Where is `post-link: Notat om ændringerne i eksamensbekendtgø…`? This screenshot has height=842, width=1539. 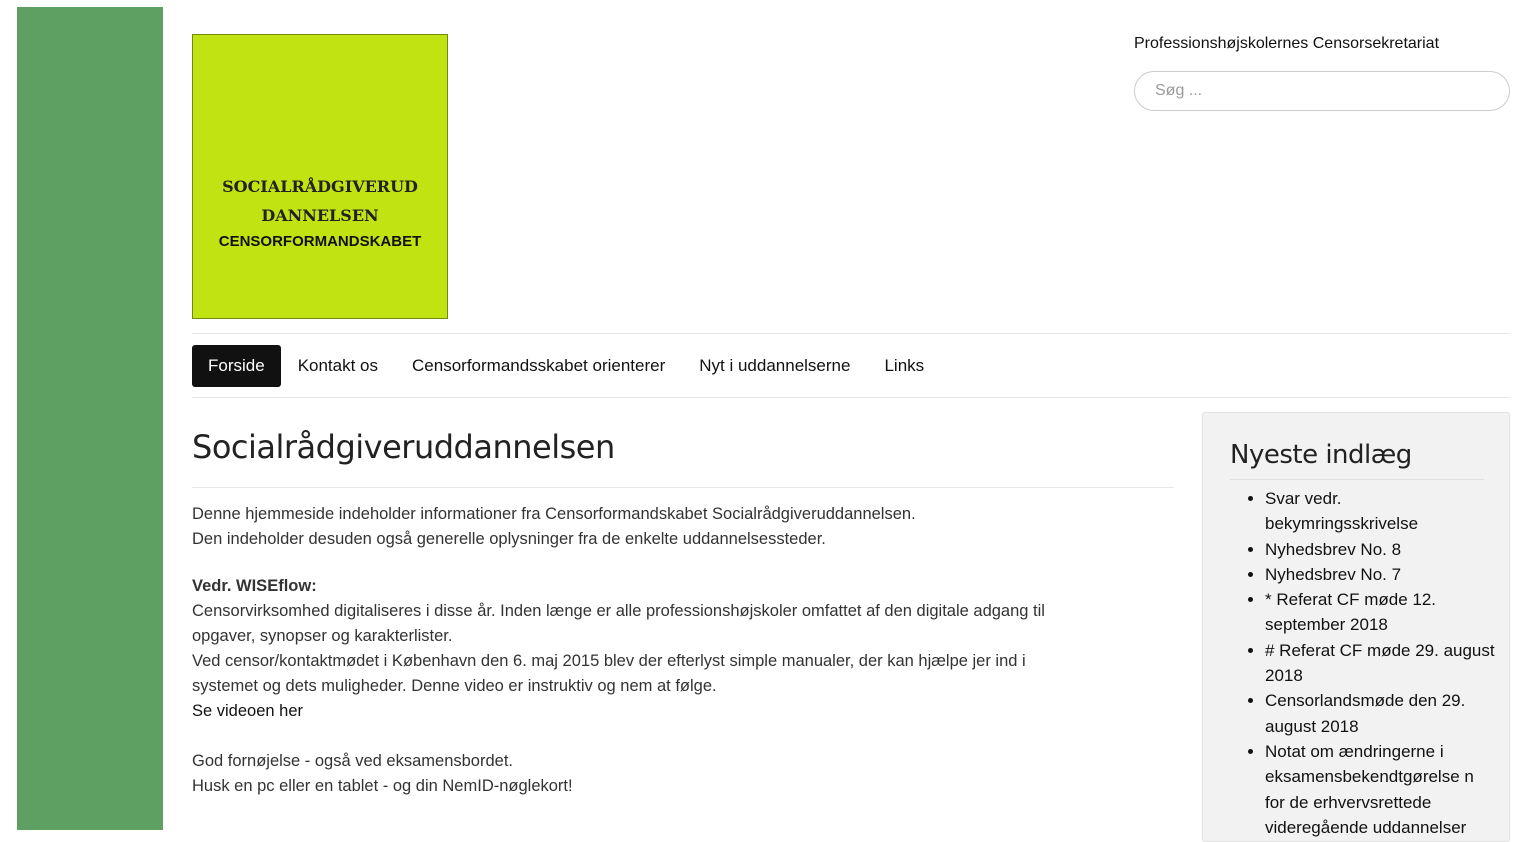 post-link: Notat om ændringerne i eksamensbekendtgø… is located at coordinates (1369, 789).